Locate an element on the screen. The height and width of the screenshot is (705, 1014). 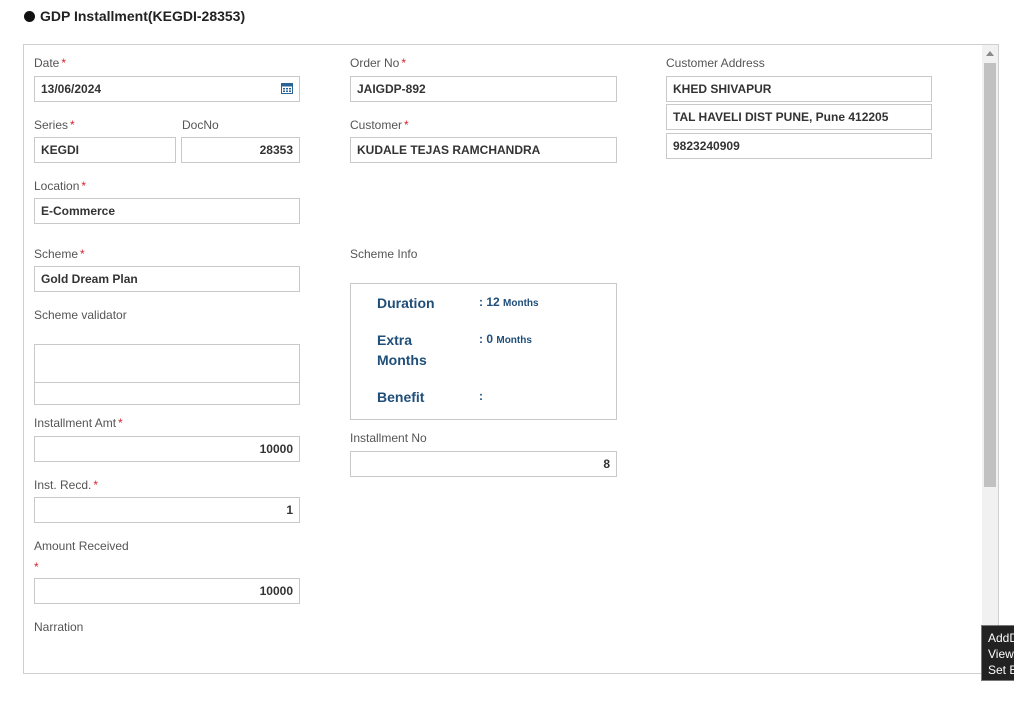
scheme-label: Scheme * is located at coordinates (59, 254).